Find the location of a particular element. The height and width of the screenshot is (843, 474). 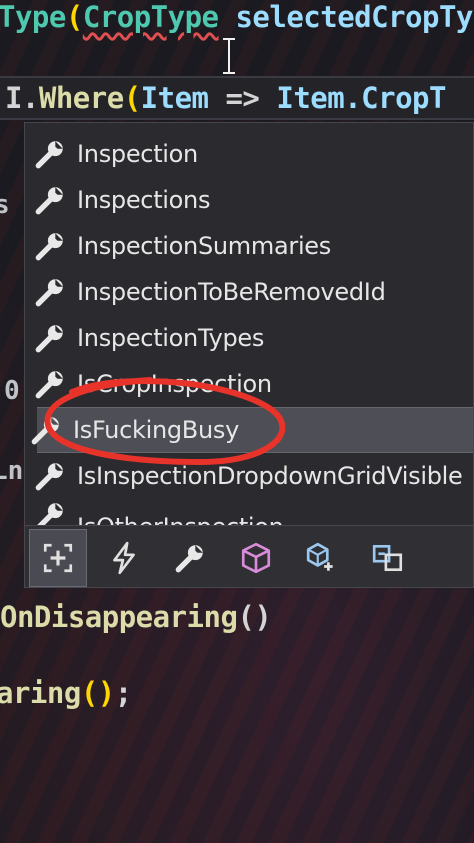

completion-item: InspectionTypes is located at coordinates (249, 338).